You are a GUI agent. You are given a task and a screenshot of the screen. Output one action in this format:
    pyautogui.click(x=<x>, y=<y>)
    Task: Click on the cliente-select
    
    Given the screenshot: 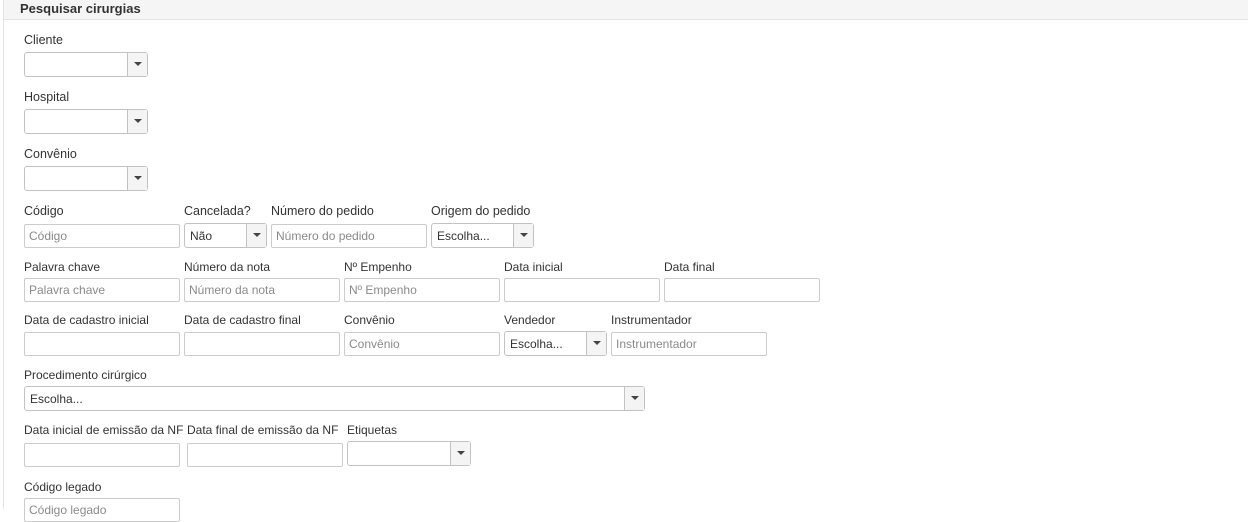 What is the action you would take?
    pyautogui.click(x=86, y=64)
    